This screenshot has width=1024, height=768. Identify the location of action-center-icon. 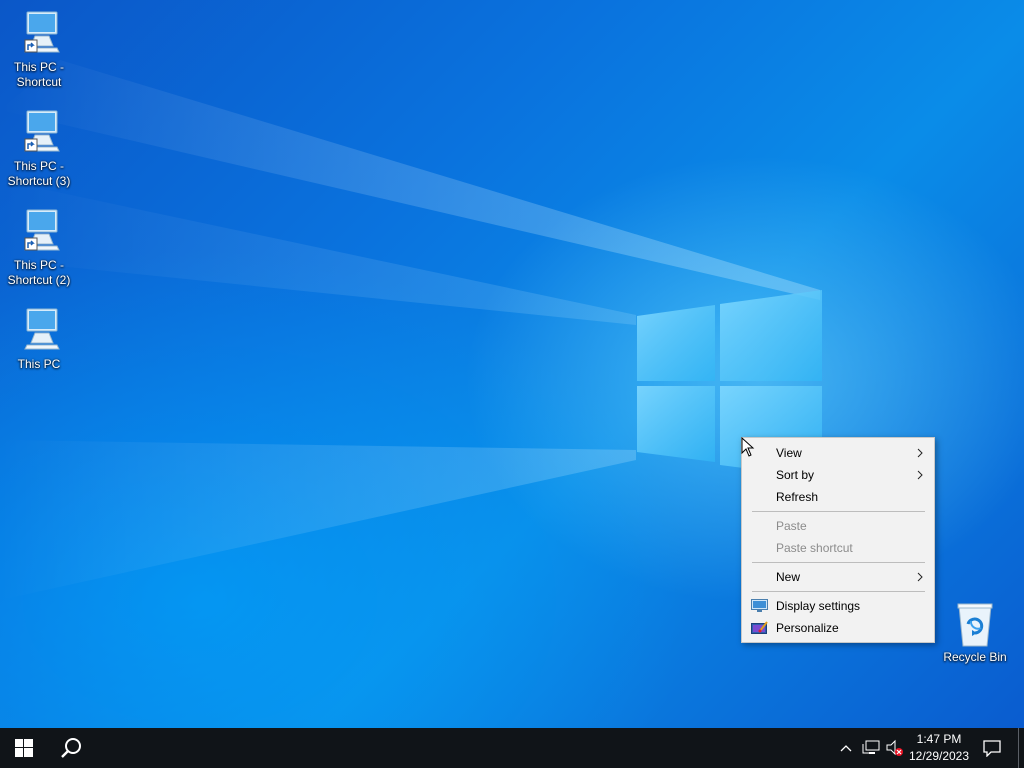
(992, 748).